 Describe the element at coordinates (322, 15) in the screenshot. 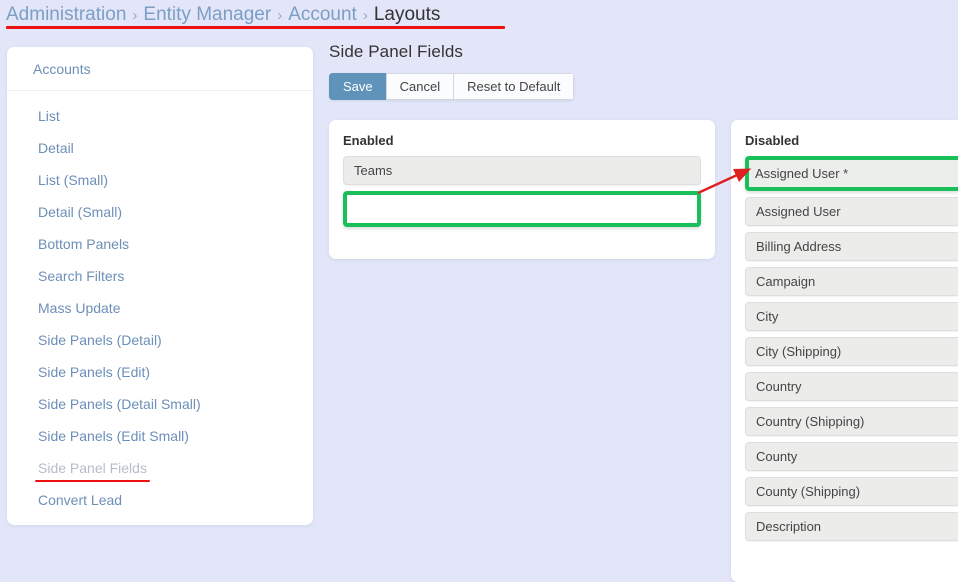

I see `breadcrumb-item-account: Account` at that location.